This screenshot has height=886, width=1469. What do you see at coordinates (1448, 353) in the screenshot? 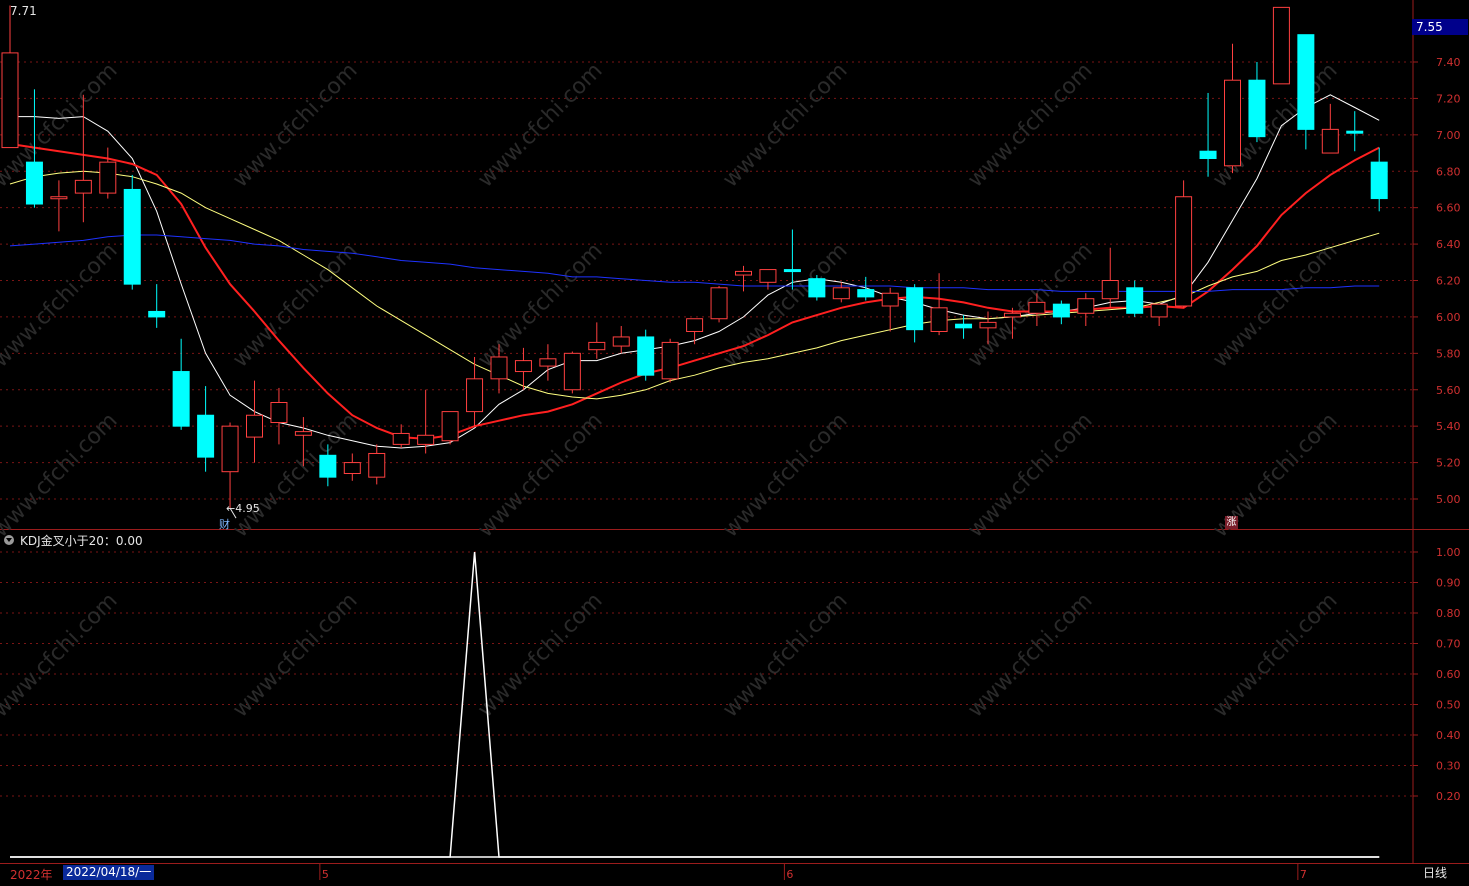
I see `y-tick-label: 5.80` at bounding box center [1448, 353].